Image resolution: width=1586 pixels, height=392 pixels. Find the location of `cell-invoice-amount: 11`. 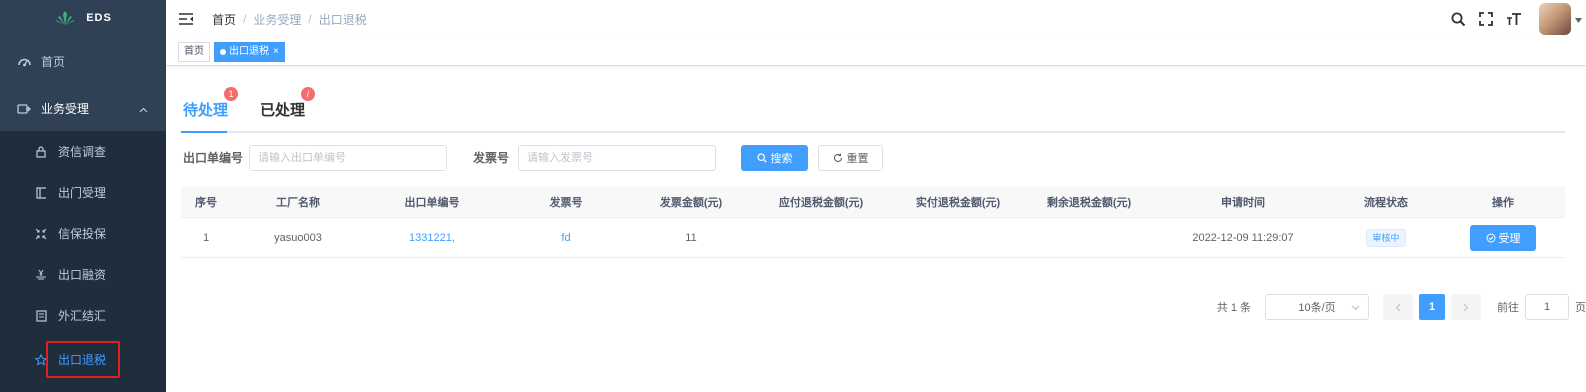

cell-invoice-amount: 11 is located at coordinates (691, 237).